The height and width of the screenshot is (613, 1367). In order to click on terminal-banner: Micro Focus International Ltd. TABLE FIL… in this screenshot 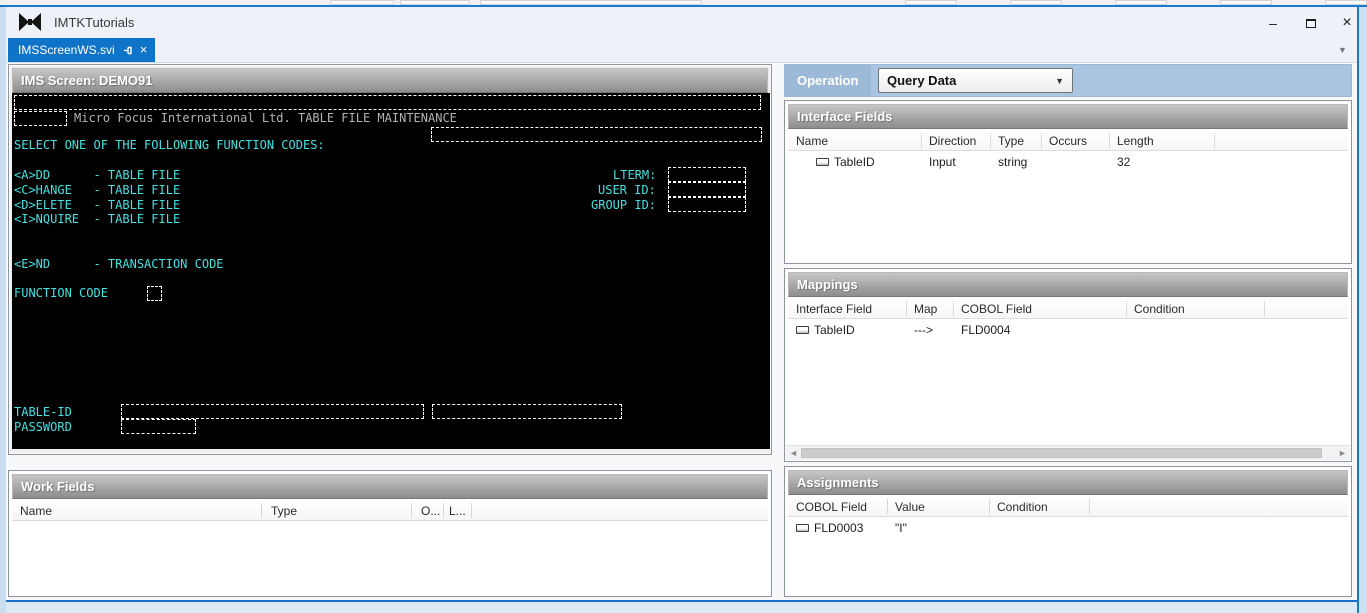, I will do `click(265, 118)`.